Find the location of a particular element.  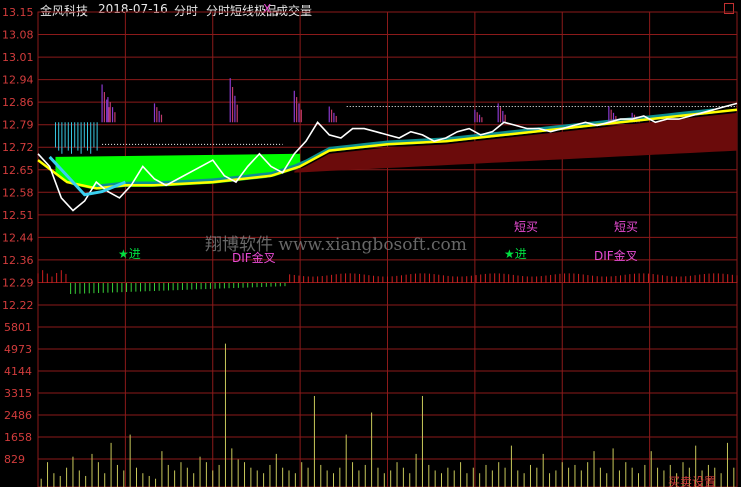

cloud-maroon-area is located at coordinates (515, 142).